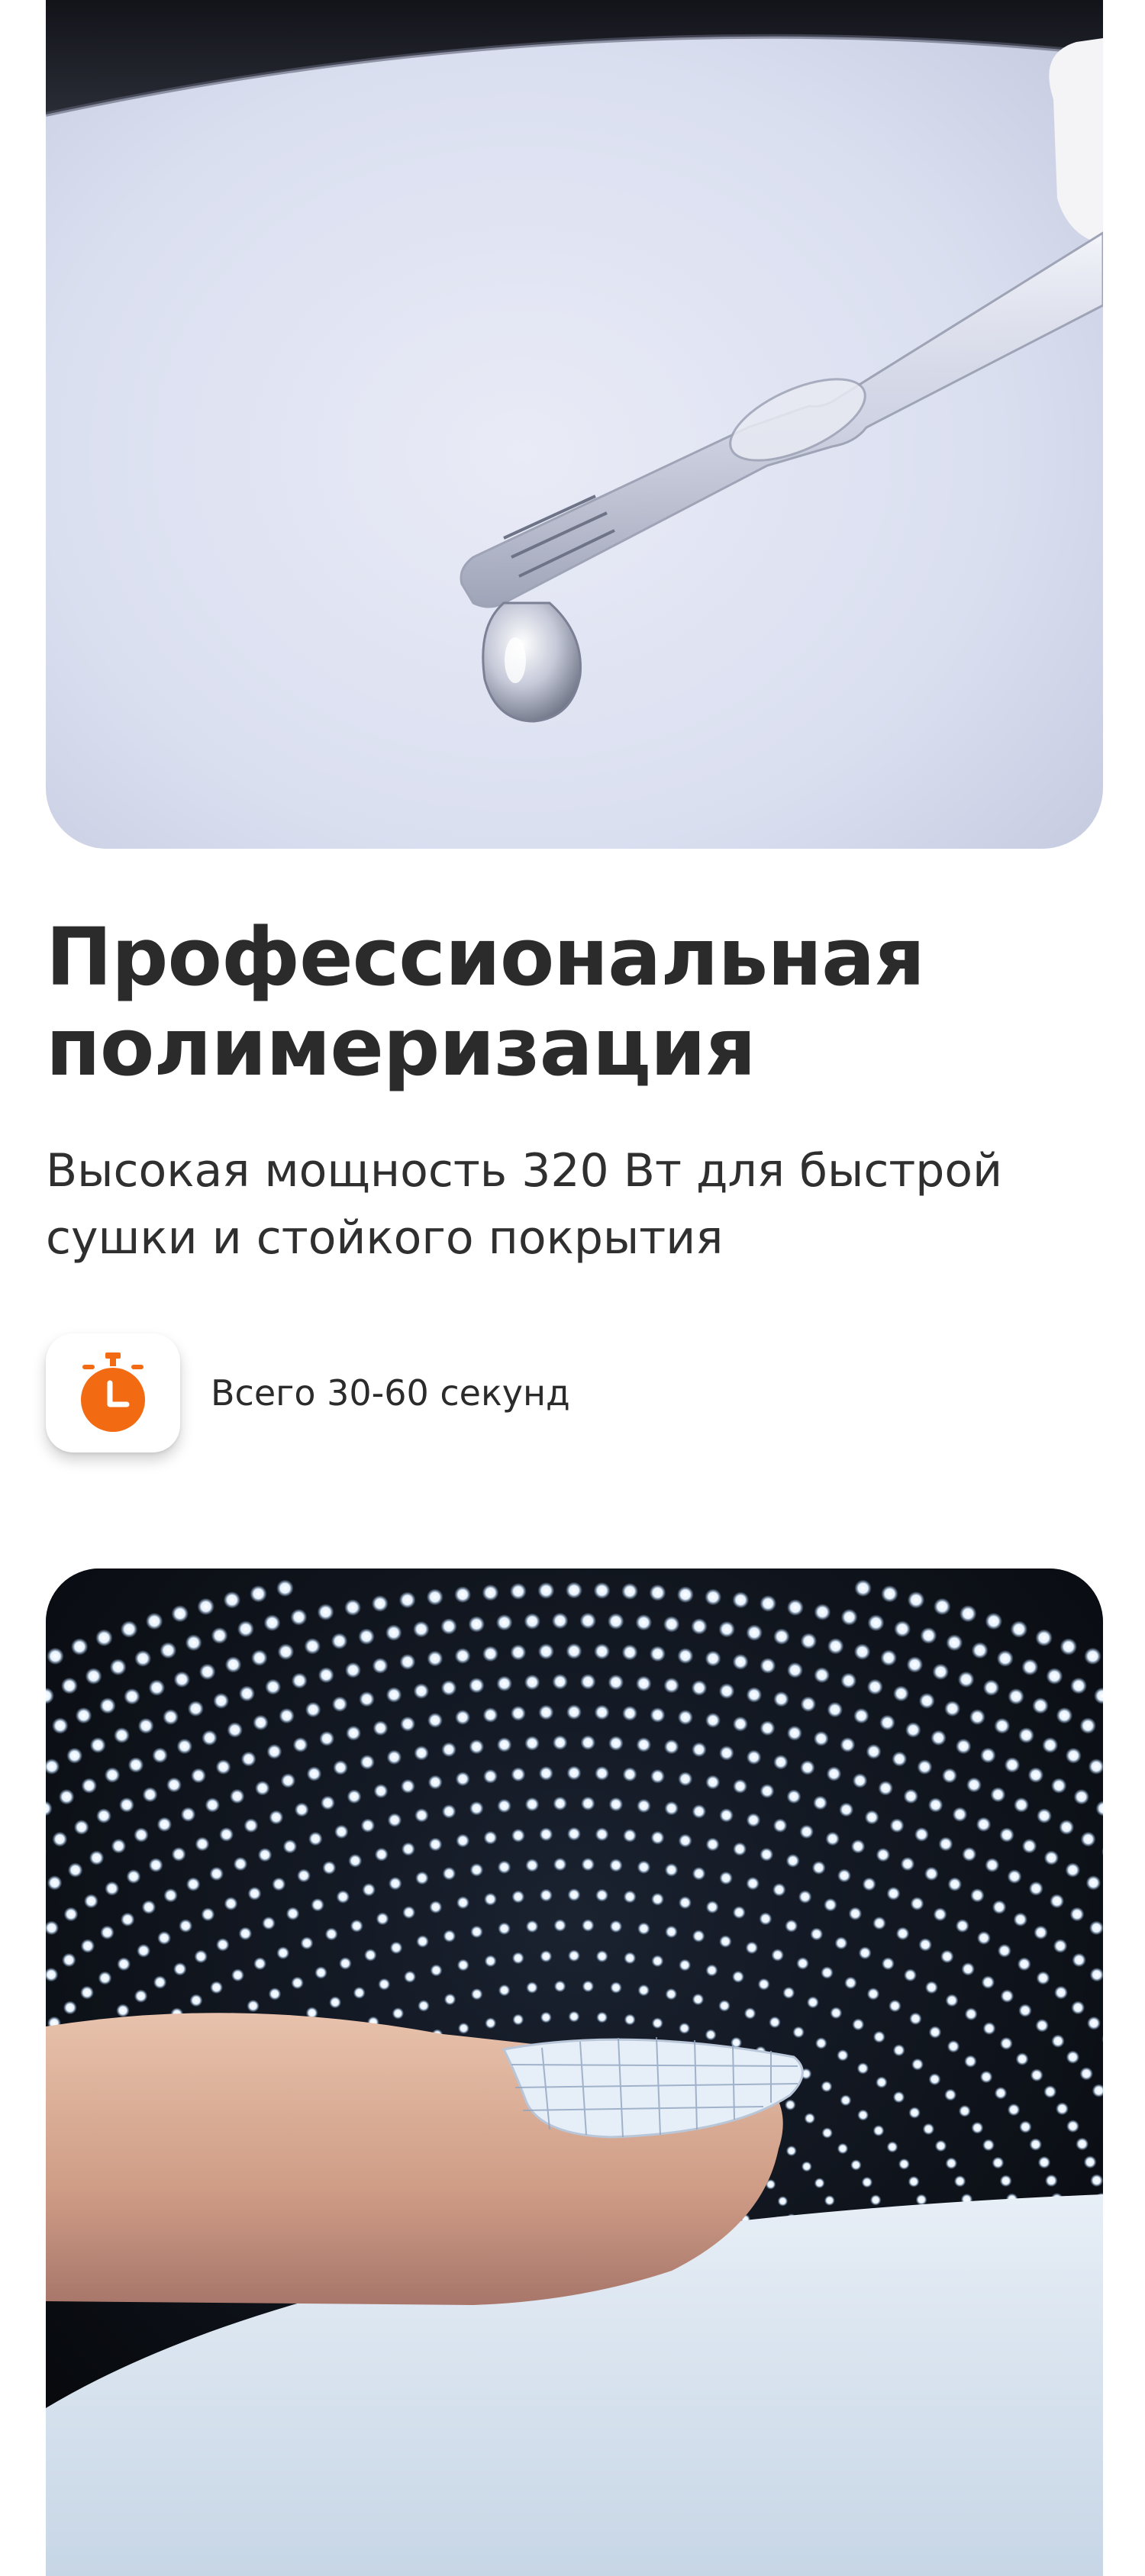  Describe the element at coordinates (524, 1171) in the screenshot. I see `section-subtitle-line1: Высокая мощность 320 Вт для быстрой` at that location.